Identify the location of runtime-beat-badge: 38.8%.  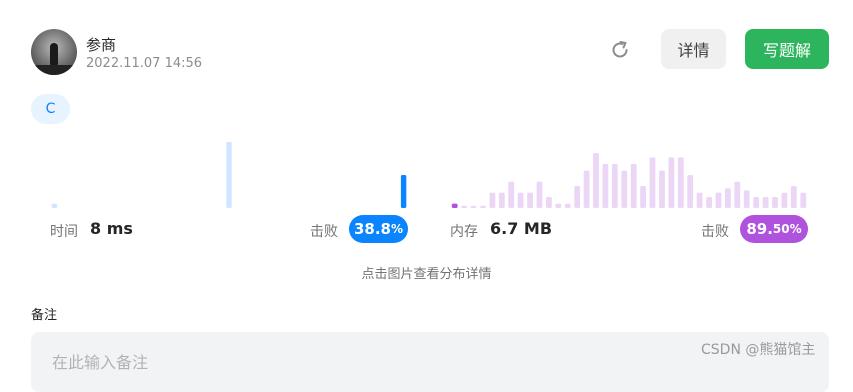
(378, 229).